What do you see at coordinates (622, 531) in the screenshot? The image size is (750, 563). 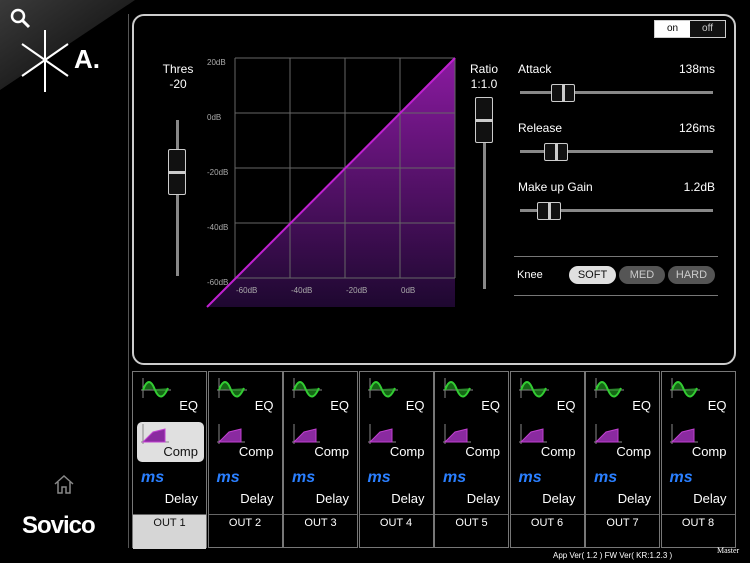 I see `output-name: OUT 7` at bounding box center [622, 531].